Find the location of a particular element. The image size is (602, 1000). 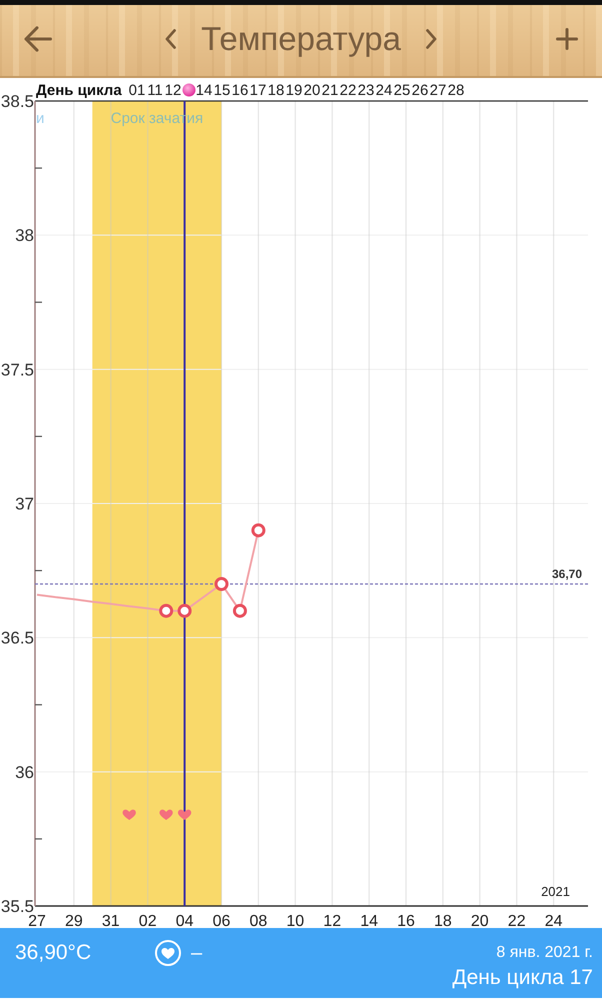

x-tick-label: 29 is located at coordinates (74, 920).